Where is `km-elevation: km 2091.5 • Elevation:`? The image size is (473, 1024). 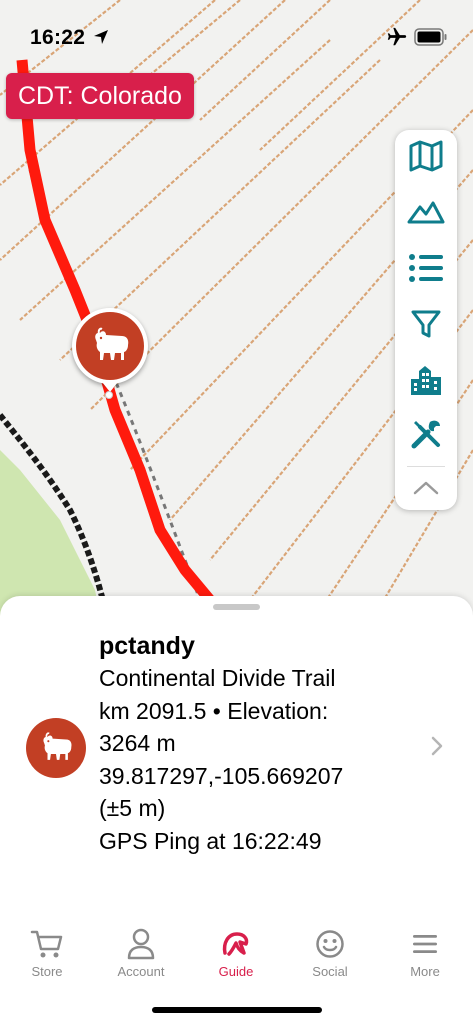
km-elevation: km 2091.5 • Elevation: is located at coordinates (214, 710).